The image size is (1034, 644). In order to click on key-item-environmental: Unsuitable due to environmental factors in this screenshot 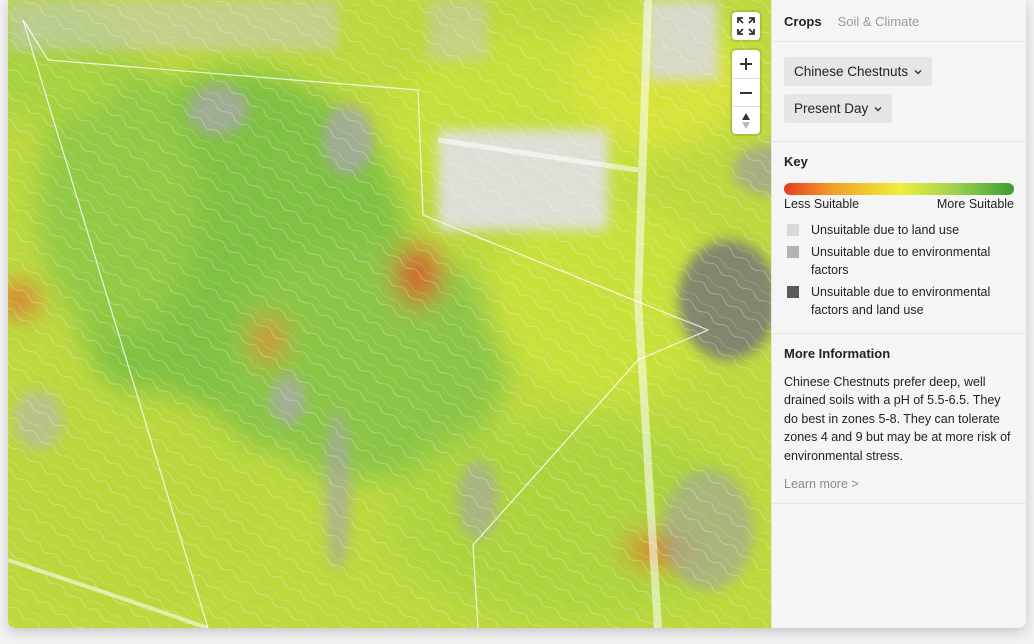, I will do `click(899, 261)`.